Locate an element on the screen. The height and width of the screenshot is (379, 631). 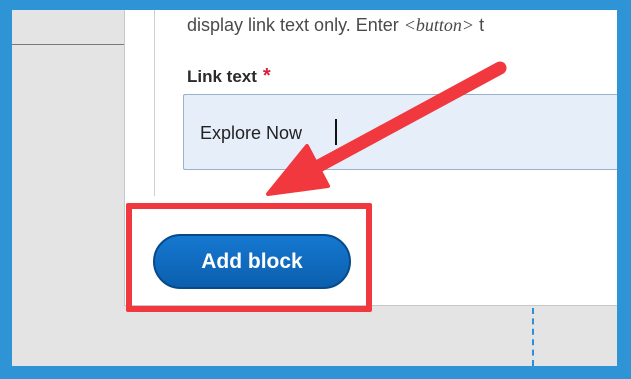
dashed-guide-line is located at coordinates (533, 337).